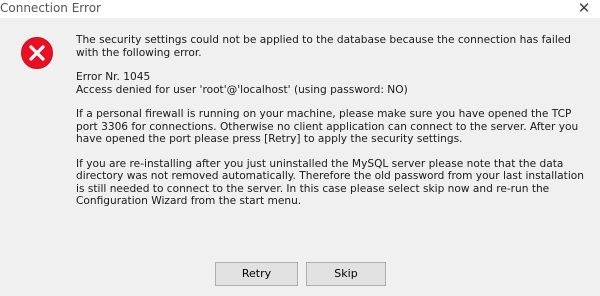  Describe the element at coordinates (50, 8) in the screenshot. I see `window-title: Connection Error` at that location.